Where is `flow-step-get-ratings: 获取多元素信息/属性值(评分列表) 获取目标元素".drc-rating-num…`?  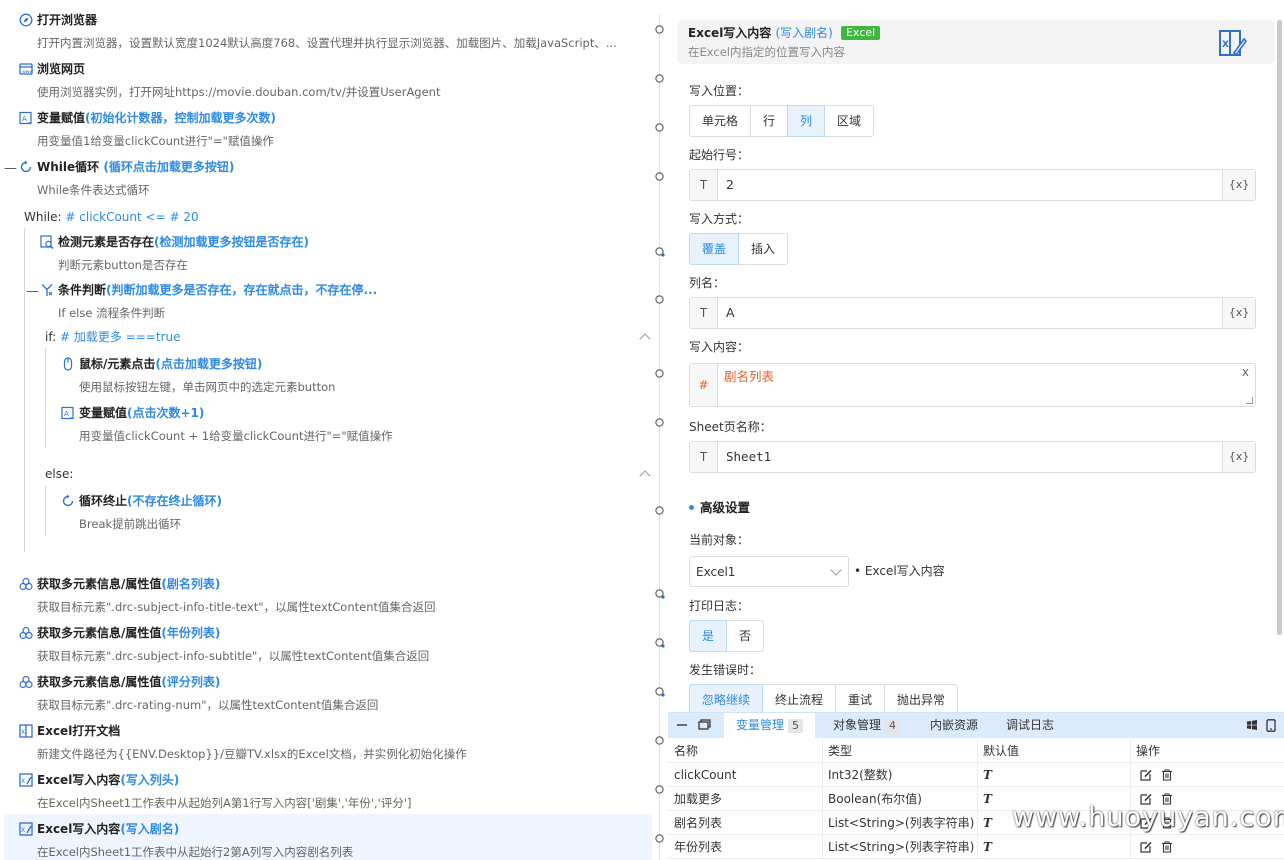 flow-step-get-ratings: 获取多元素信息/属性值(评分列表) 获取目标元素".drc-rating-num… is located at coordinates (325, 693).